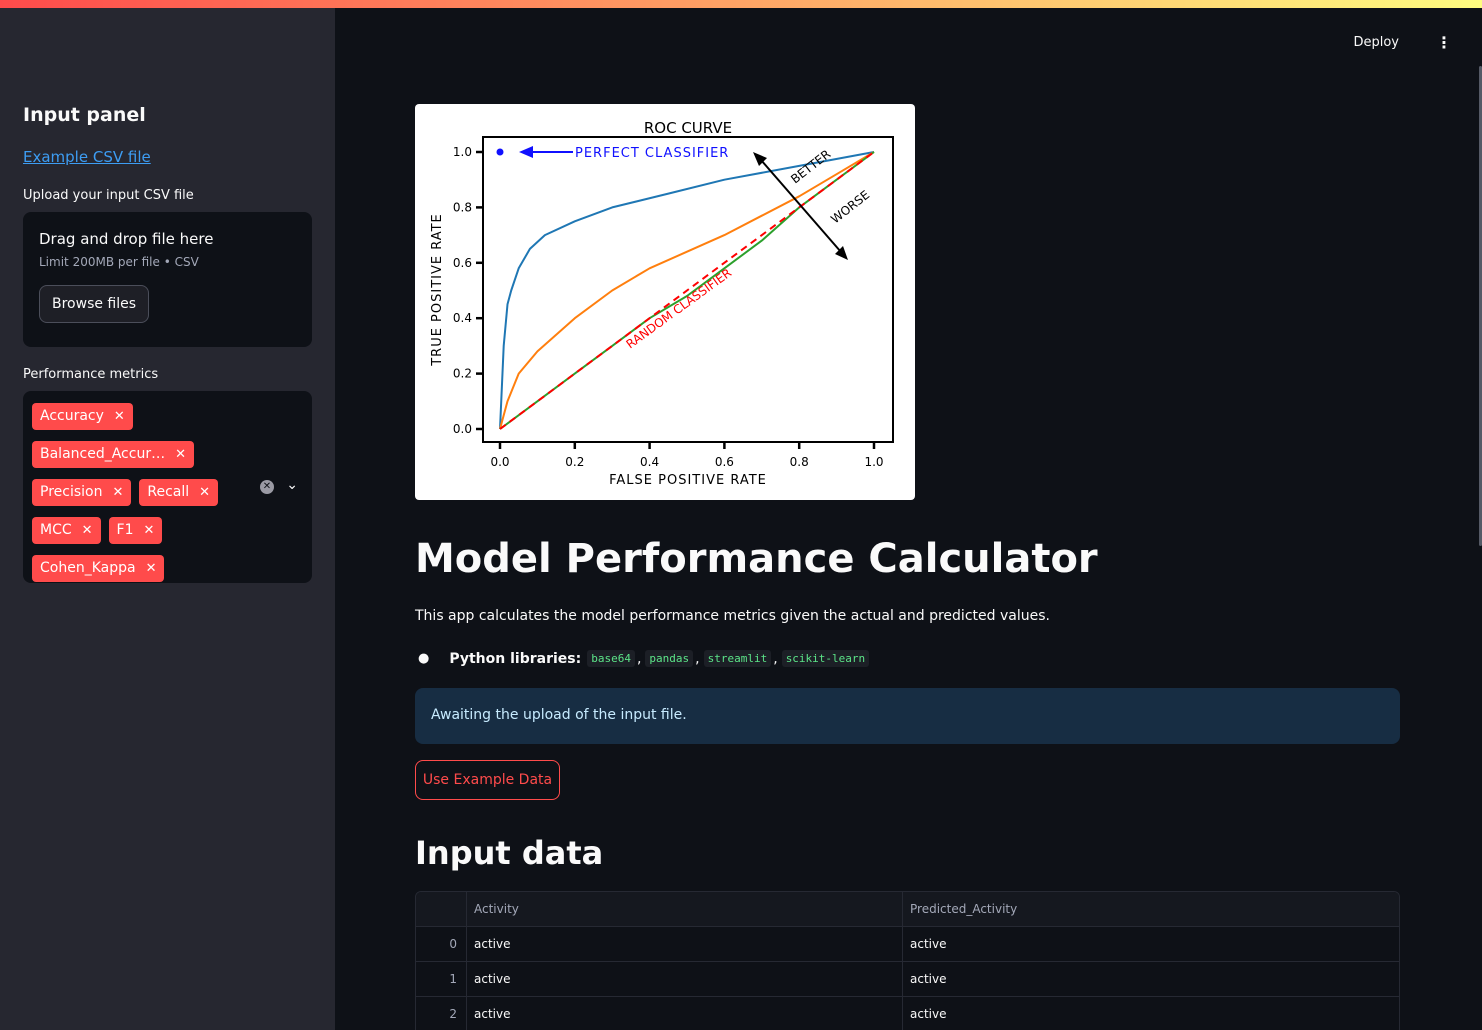 The width and height of the screenshot is (1482, 1030). Describe the element at coordinates (1376, 42) in the screenshot. I see `deploy-button: Deploy` at that location.